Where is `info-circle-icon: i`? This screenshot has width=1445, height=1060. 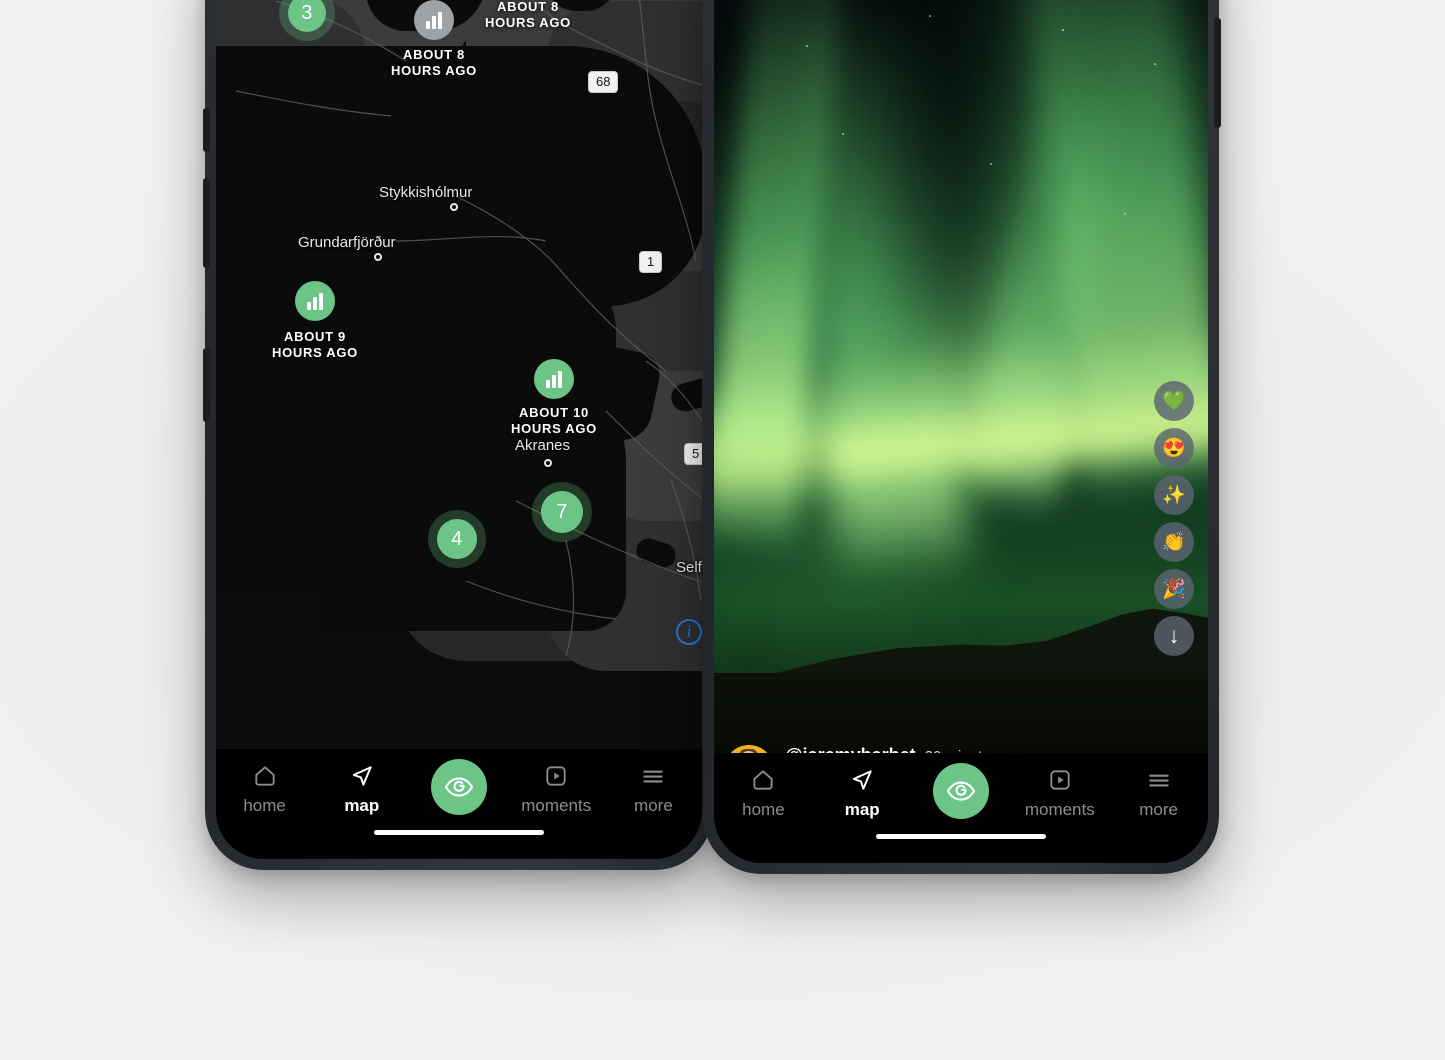
info-circle-icon: i is located at coordinates (689, 632).